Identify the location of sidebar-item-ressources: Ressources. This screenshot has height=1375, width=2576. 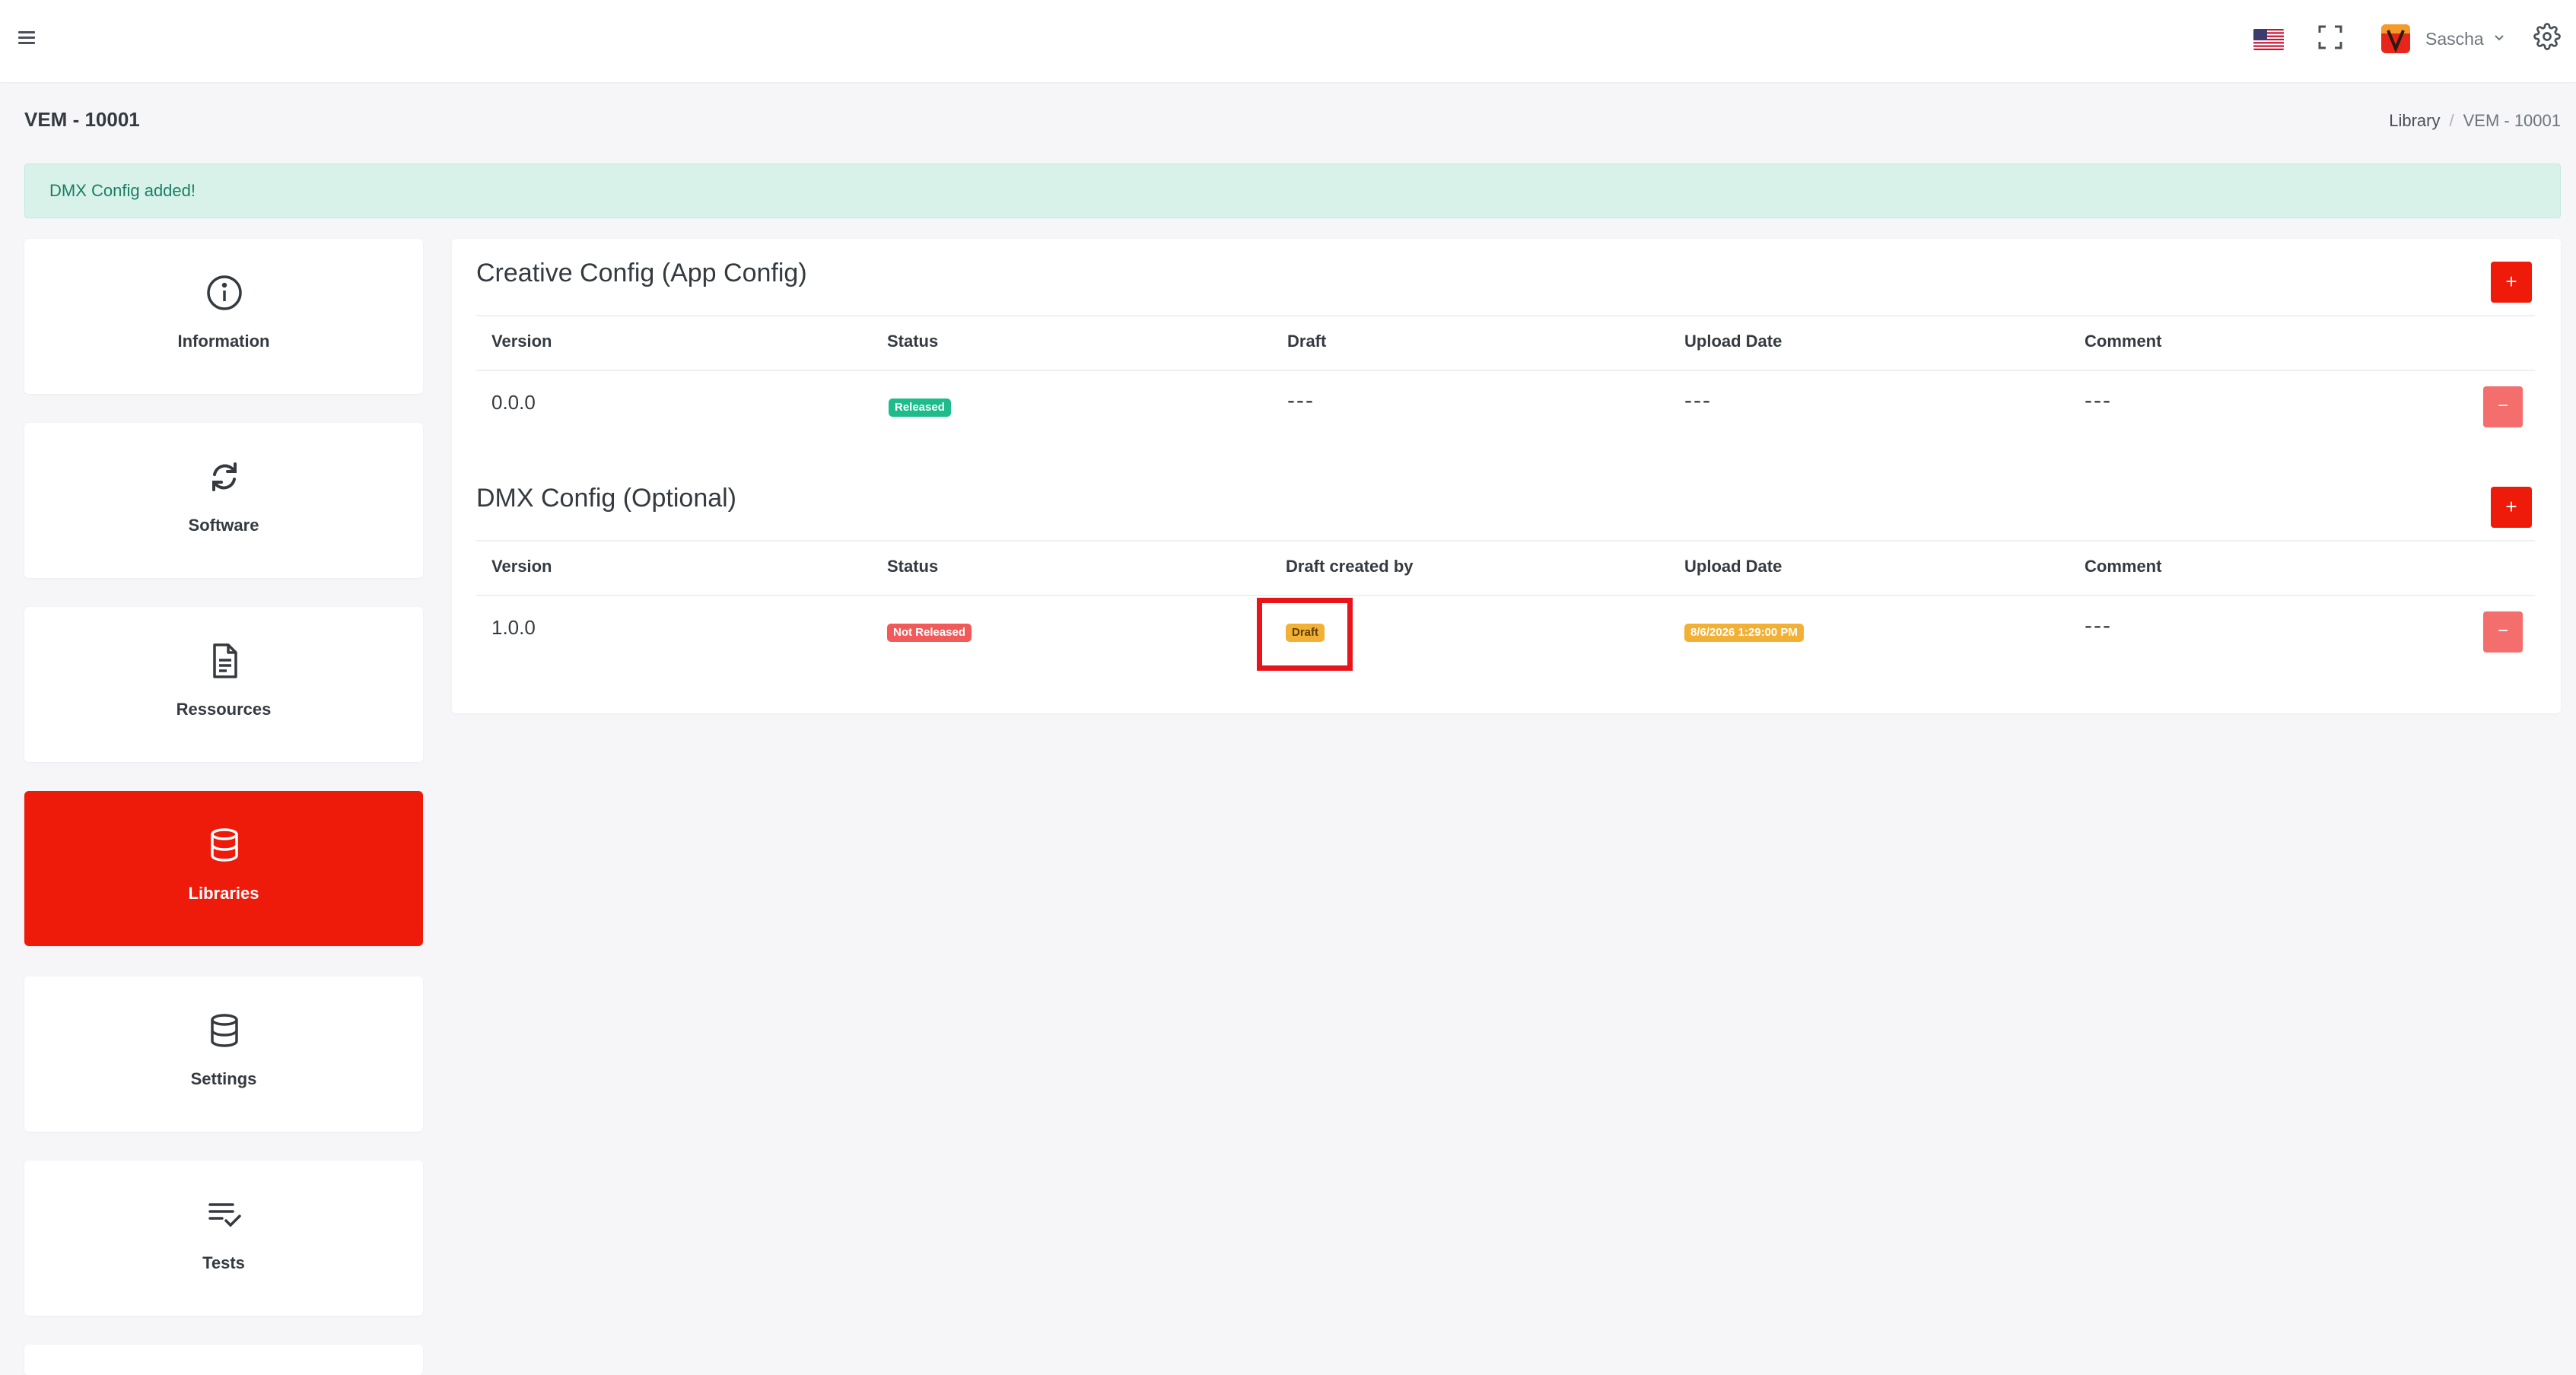
(224, 684).